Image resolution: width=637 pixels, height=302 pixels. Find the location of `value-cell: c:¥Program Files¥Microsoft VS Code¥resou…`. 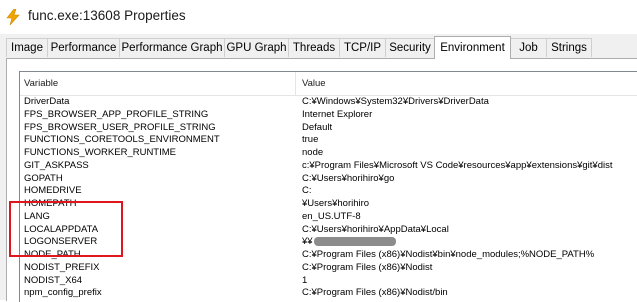

value-cell: c:¥Program Files¥Microsoft VS Code¥resou… is located at coordinates (469, 166).